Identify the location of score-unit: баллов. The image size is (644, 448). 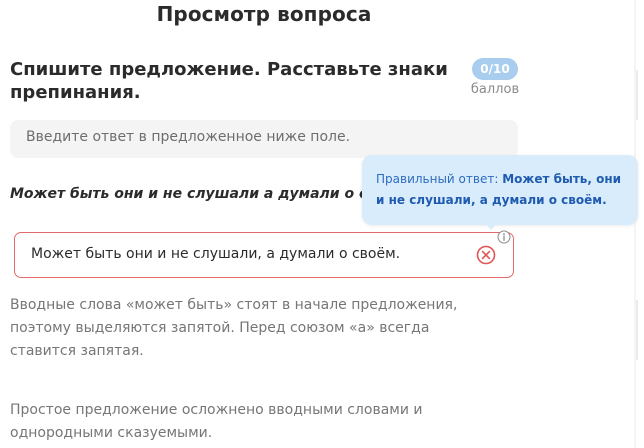
(495, 89).